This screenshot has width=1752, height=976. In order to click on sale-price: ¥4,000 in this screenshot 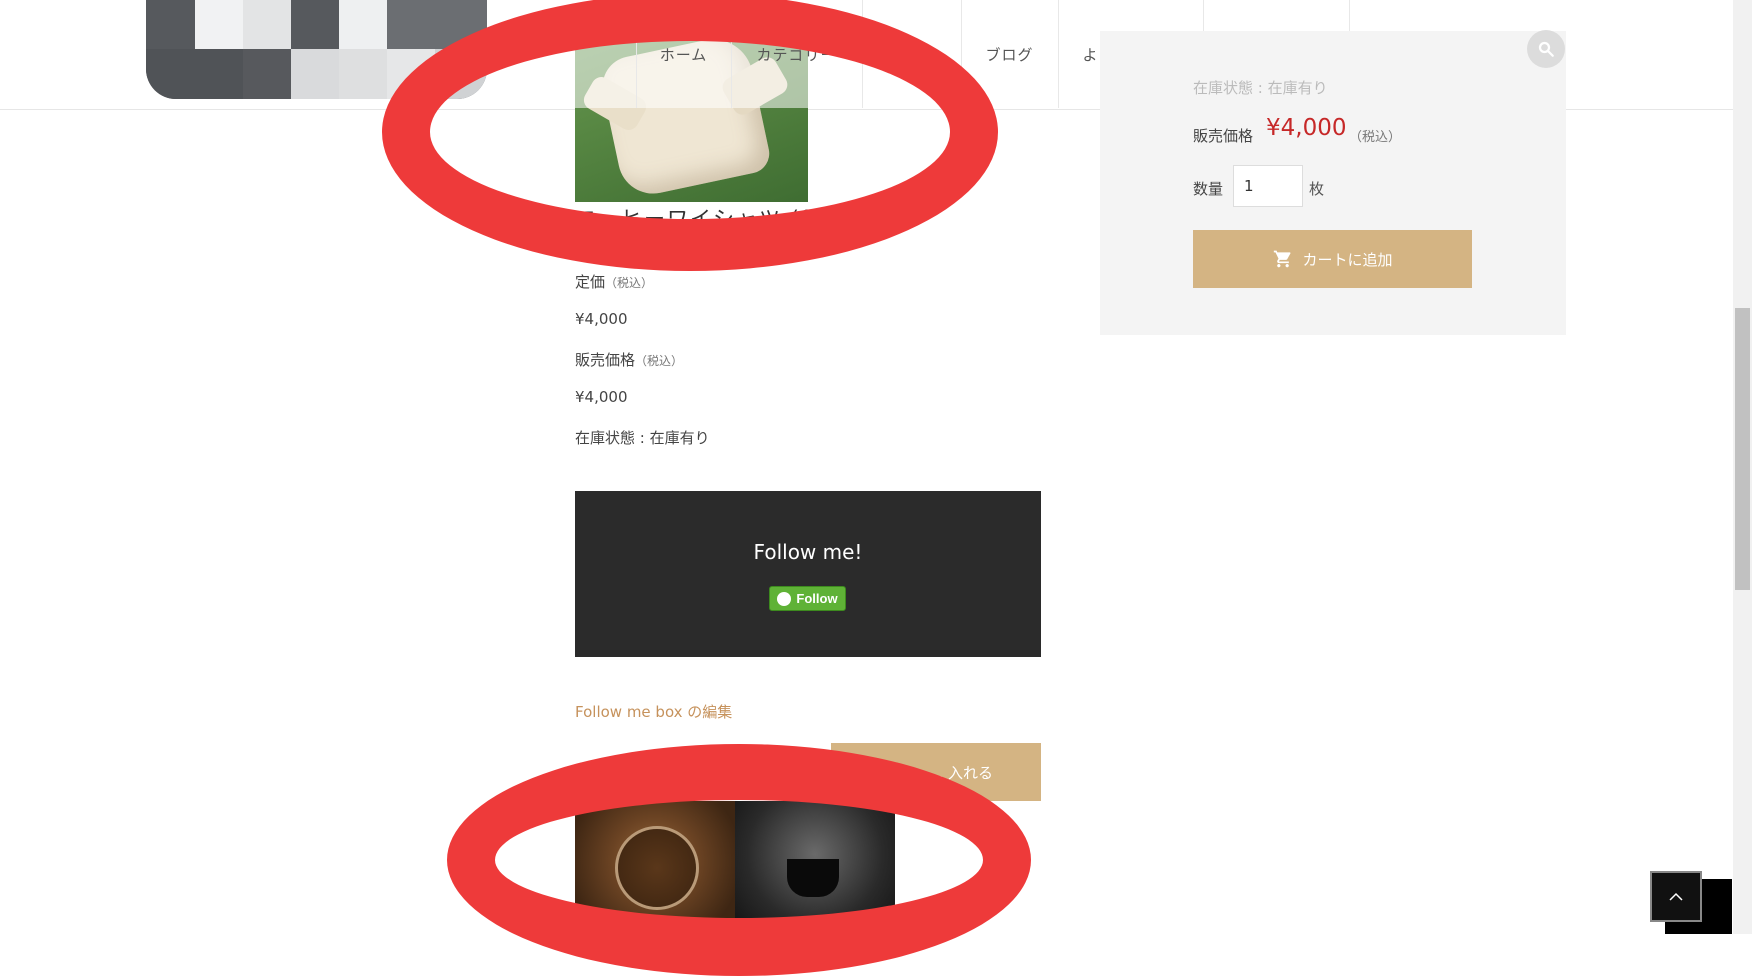, I will do `click(601, 397)`.